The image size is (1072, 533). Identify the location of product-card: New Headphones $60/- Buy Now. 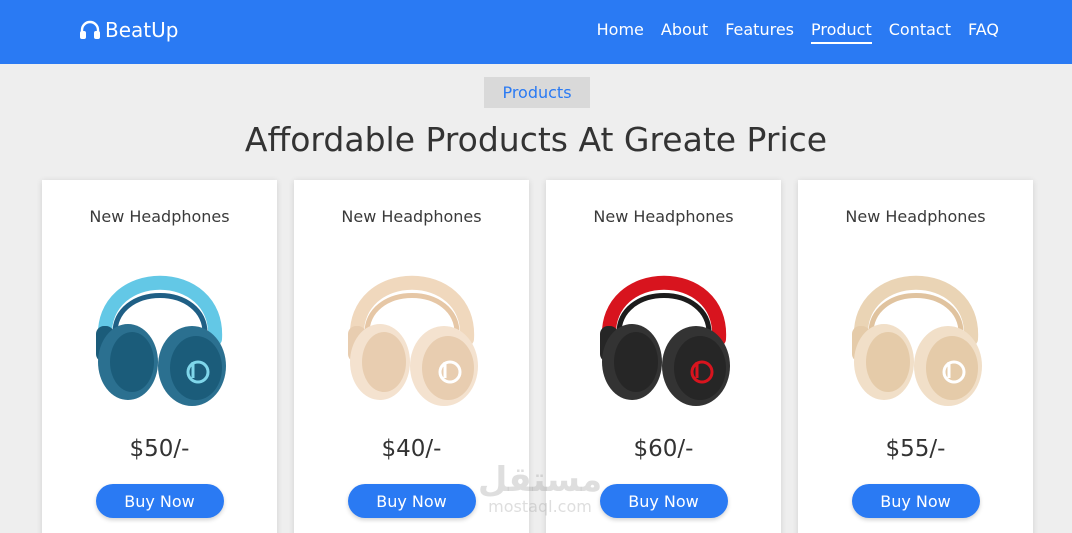
(663, 356).